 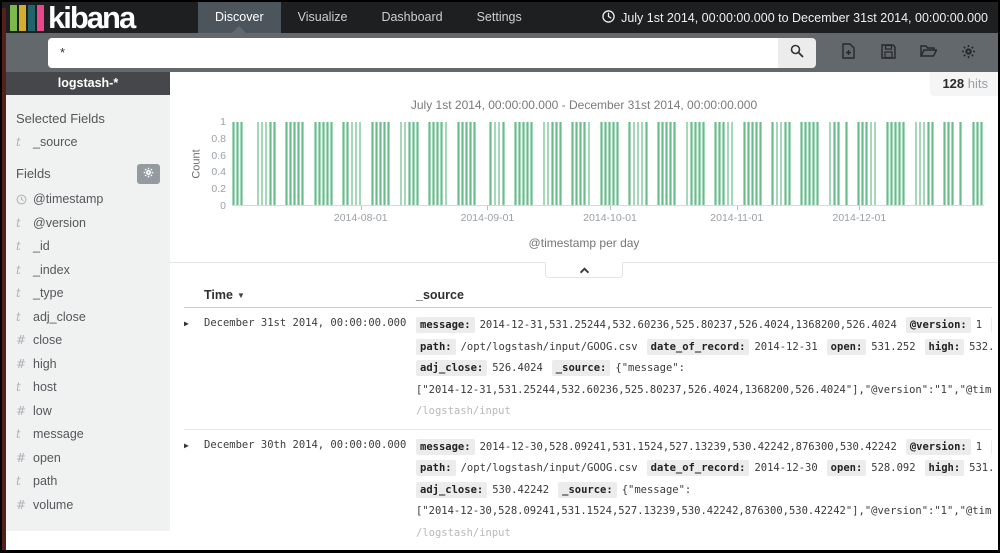 I want to click on field-item-host: t host, so click(x=88, y=388).